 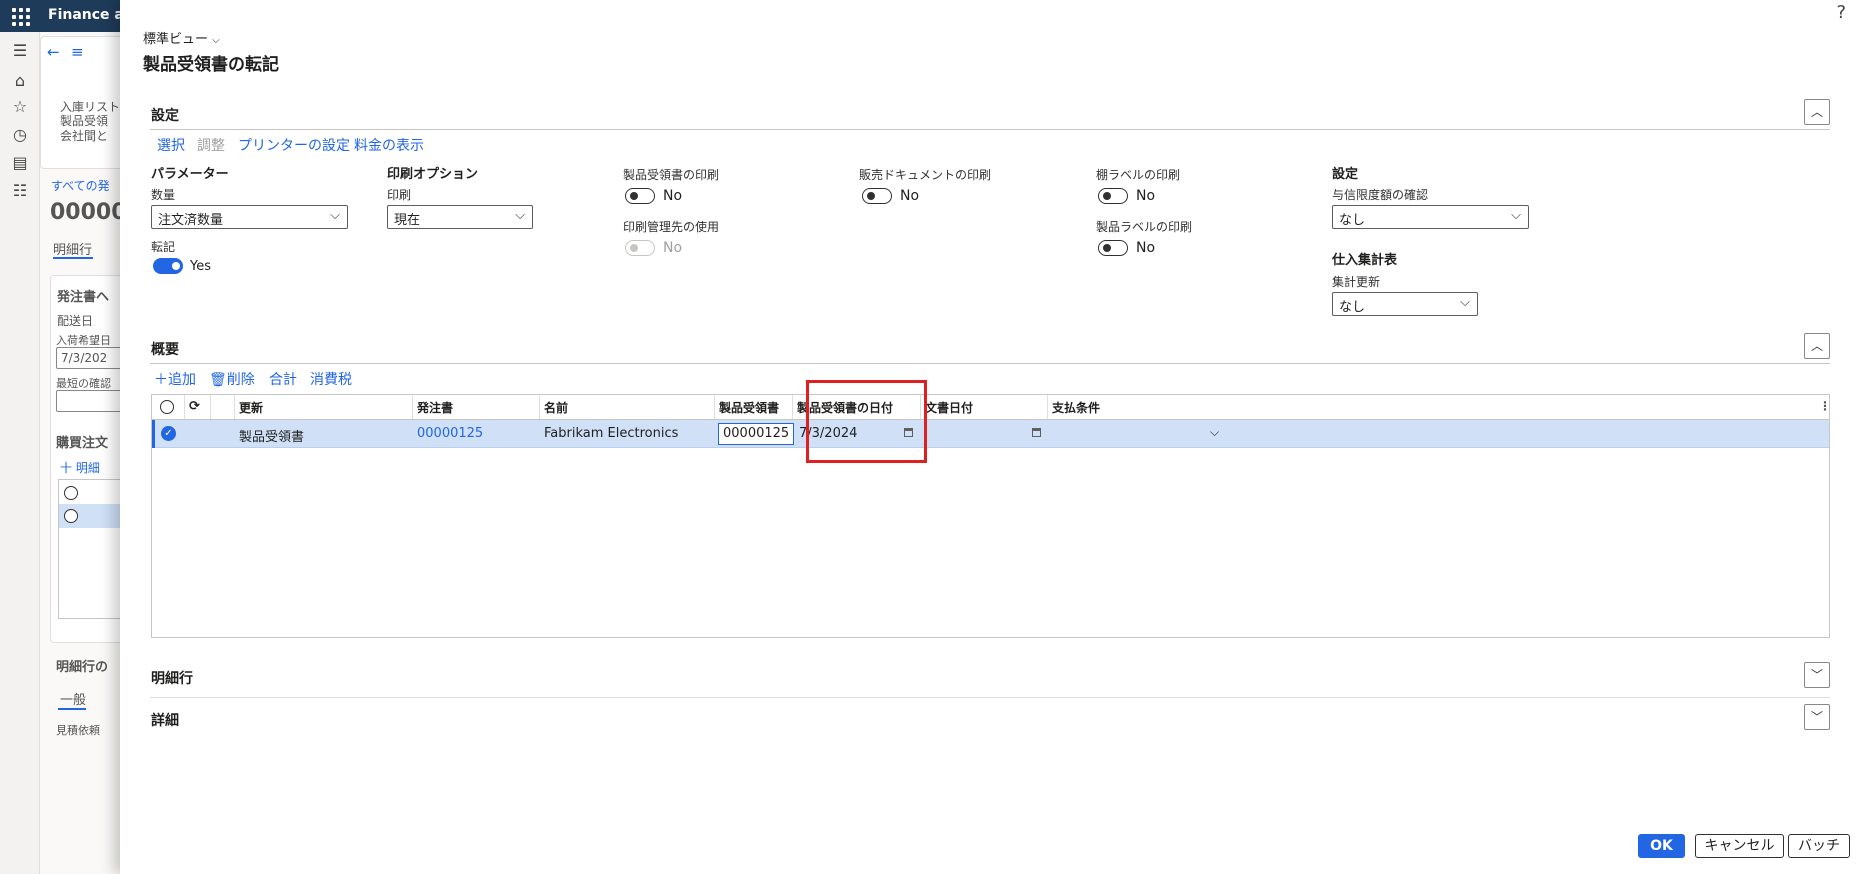 I want to click on print-shelf-label-toggle, so click(x=1113, y=196).